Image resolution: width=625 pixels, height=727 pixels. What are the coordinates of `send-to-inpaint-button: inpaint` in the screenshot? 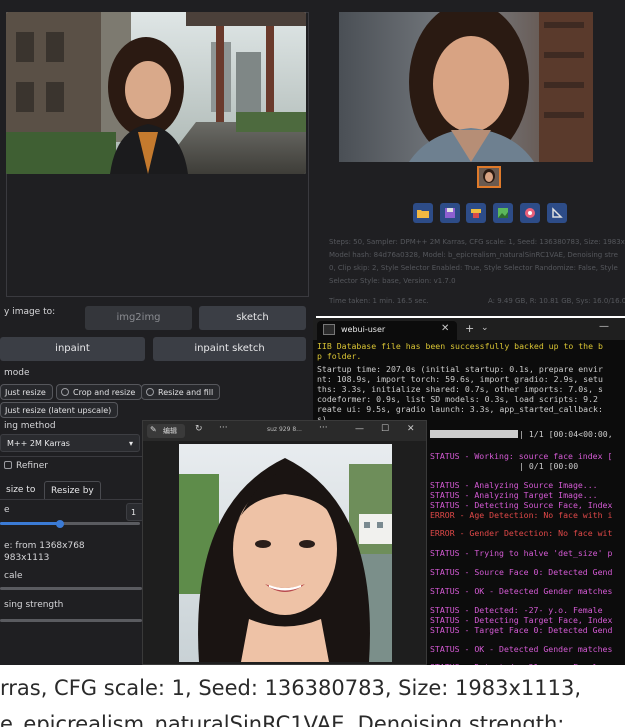 It's located at (72, 349).